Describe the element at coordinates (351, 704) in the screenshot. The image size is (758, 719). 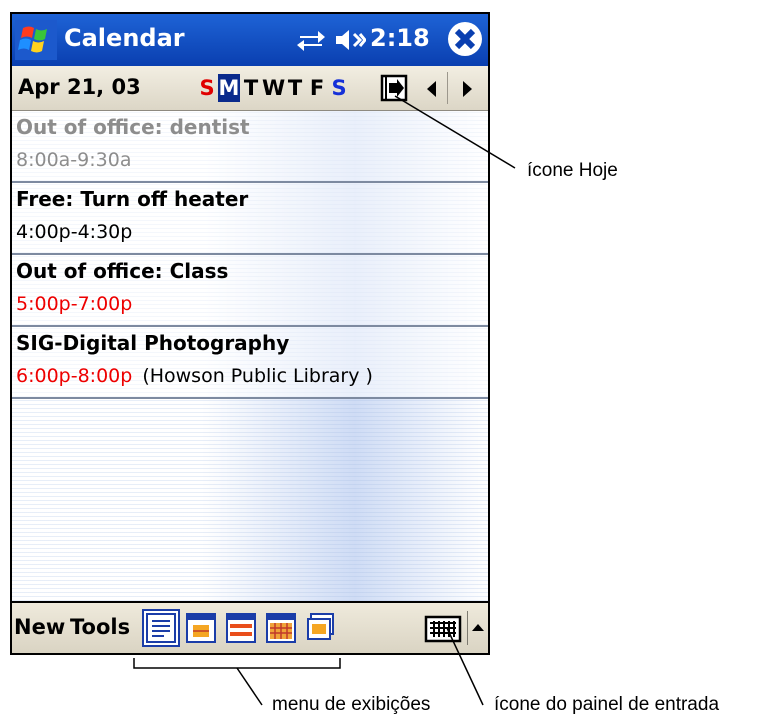
I see `views-menu-callout: menu de exibições` at that location.